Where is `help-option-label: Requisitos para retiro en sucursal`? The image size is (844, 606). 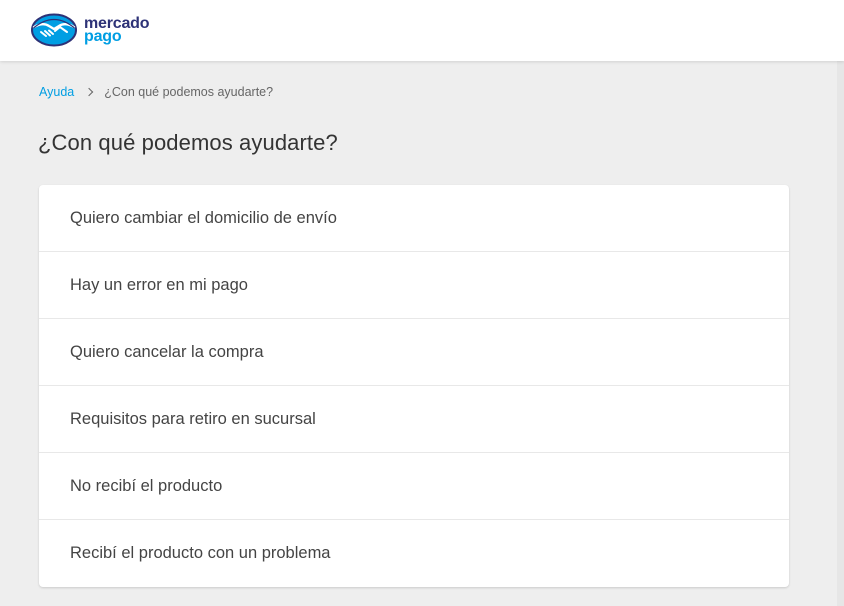 help-option-label: Requisitos para retiro en sucursal is located at coordinates (193, 418).